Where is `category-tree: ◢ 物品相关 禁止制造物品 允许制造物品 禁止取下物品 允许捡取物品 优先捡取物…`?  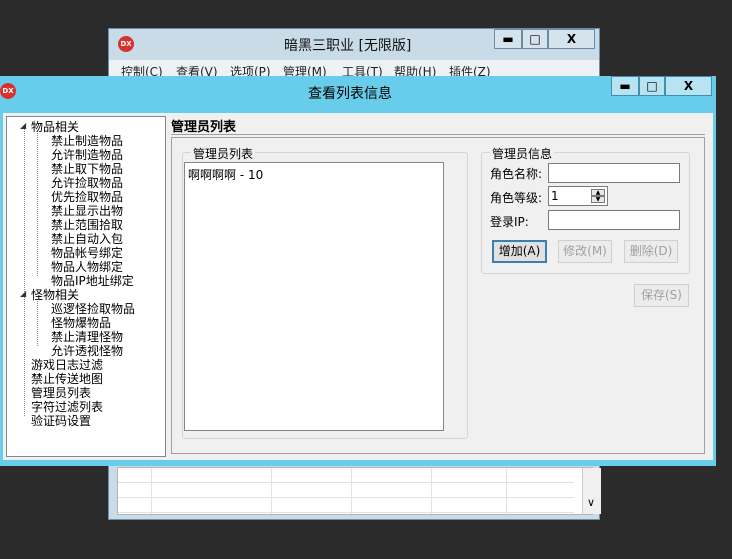
category-tree: ◢ 物品相关 禁止制造物品 允许制造物品 禁止取下物品 允许捡取物品 优先捡取物… is located at coordinates (86, 286).